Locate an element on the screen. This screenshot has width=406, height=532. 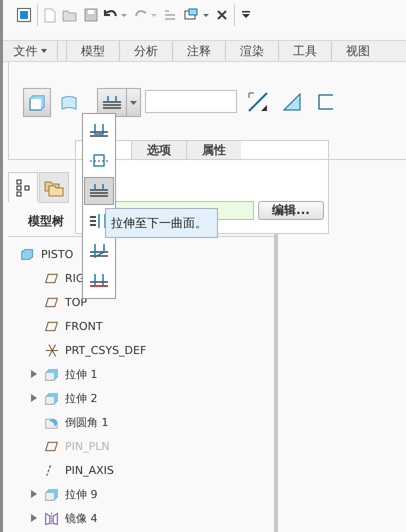
tooltip: 拉伸至下一曲面。 is located at coordinates (161, 223).